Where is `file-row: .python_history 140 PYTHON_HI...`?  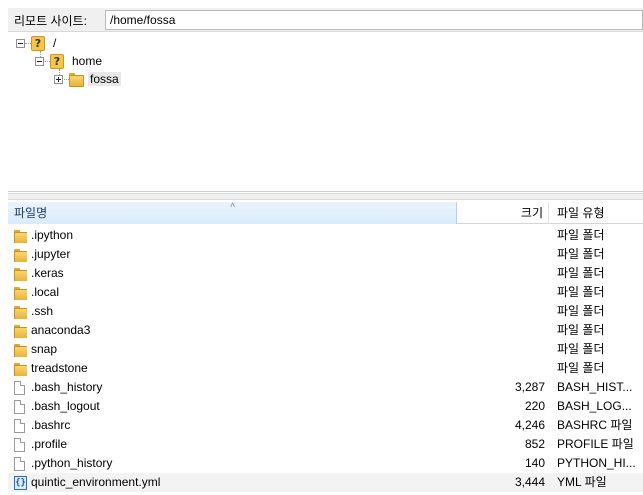
file-row: .python_history 140 PYTHON_HI... is located at coordinates (325, 463).